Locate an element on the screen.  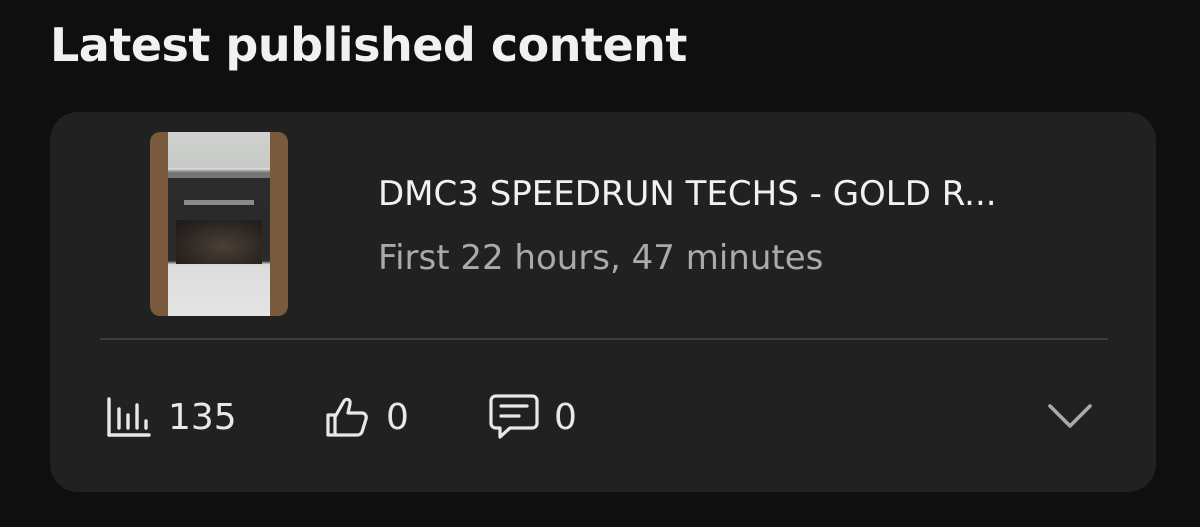
likes-count: 0 is located at coordinates (397, 417).